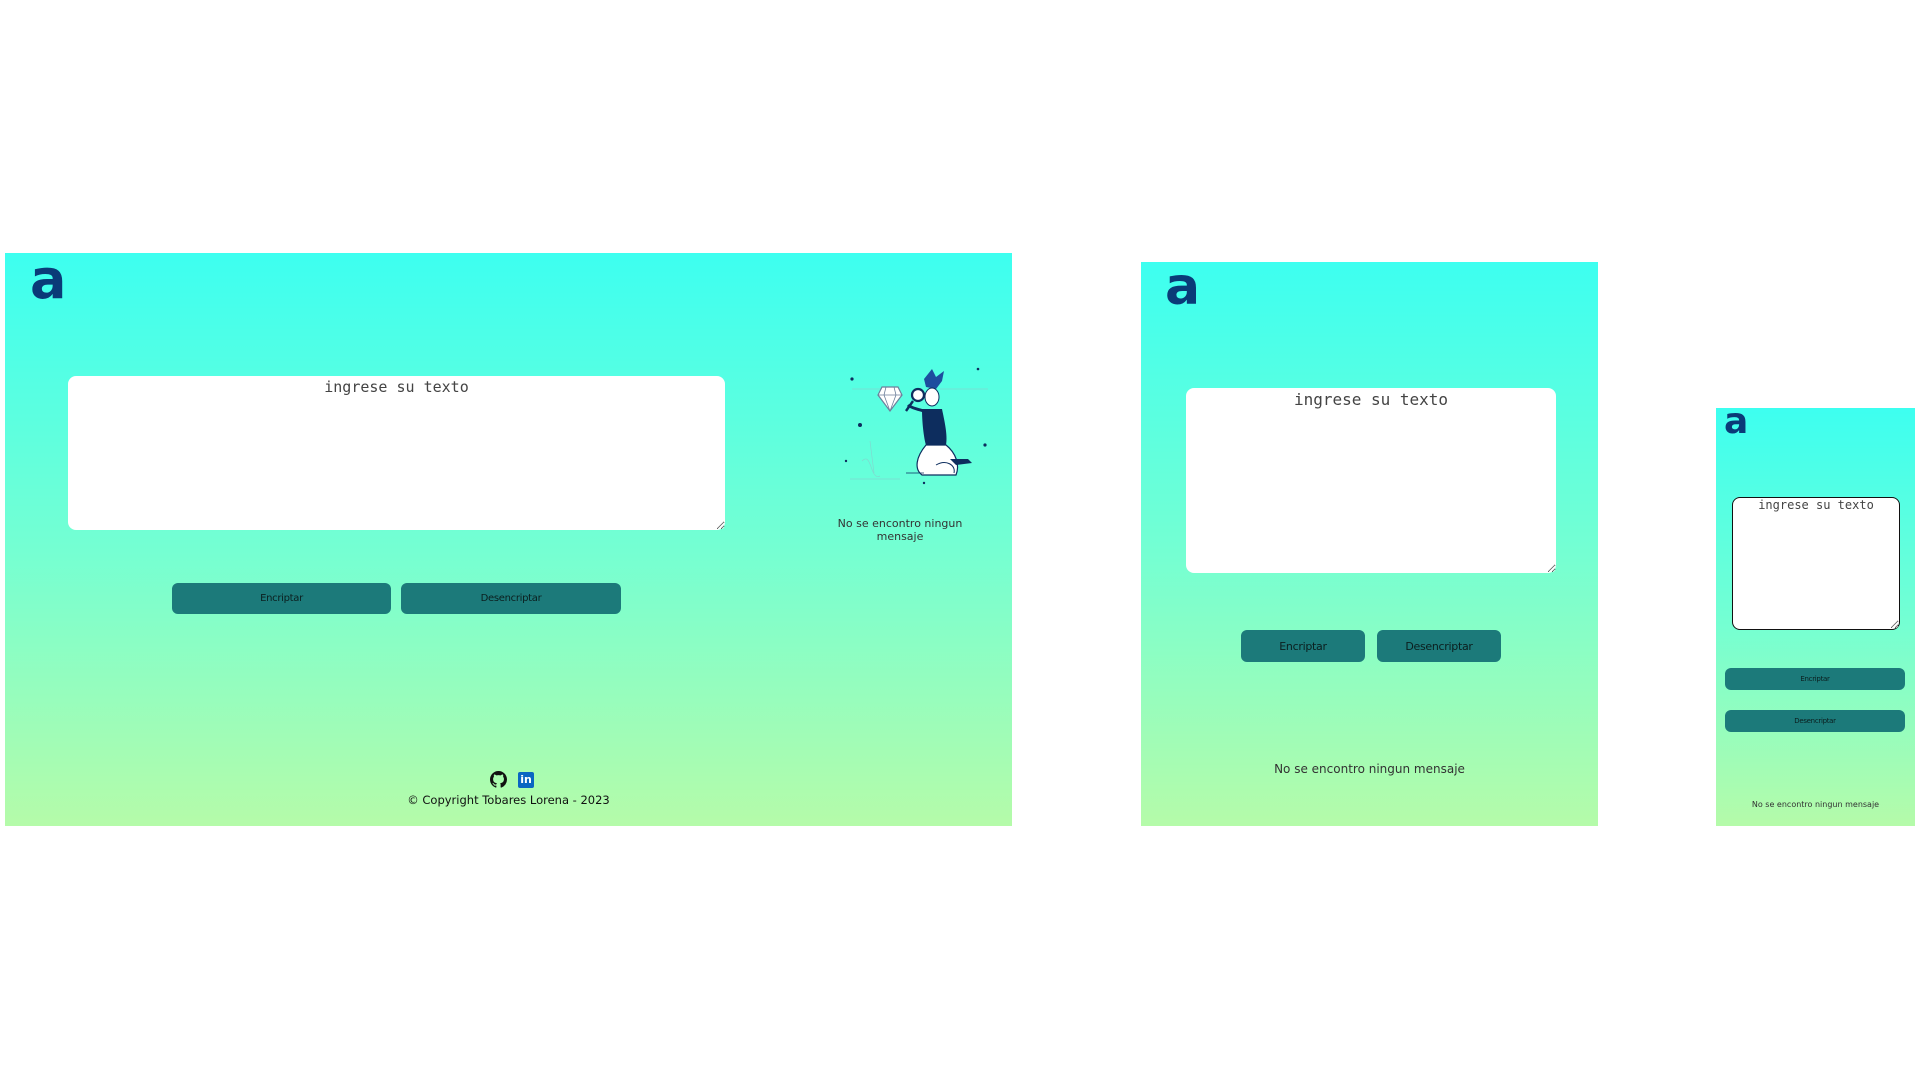 The width and height of the screenshot is (1920, 1080). I want to click on github-icon, so click(498, 779).